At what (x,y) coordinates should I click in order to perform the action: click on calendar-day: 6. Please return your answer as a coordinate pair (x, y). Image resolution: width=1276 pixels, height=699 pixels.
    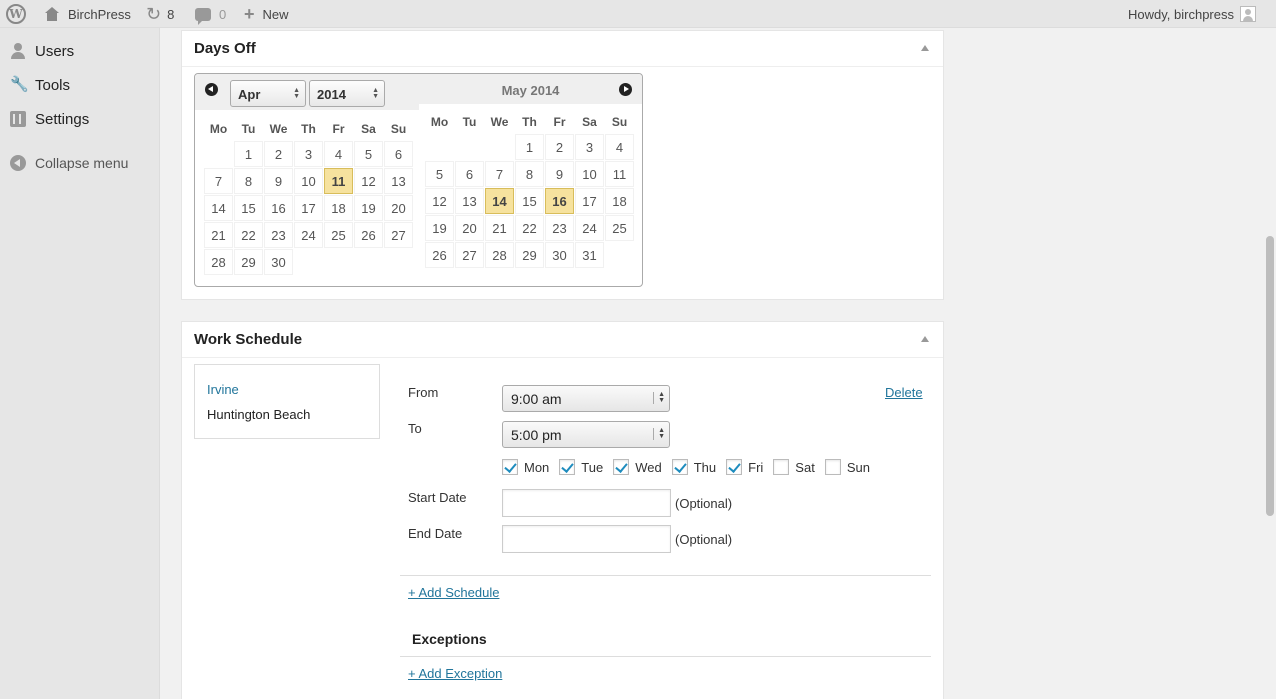
    Looking at the image, I should click on (469, 174).